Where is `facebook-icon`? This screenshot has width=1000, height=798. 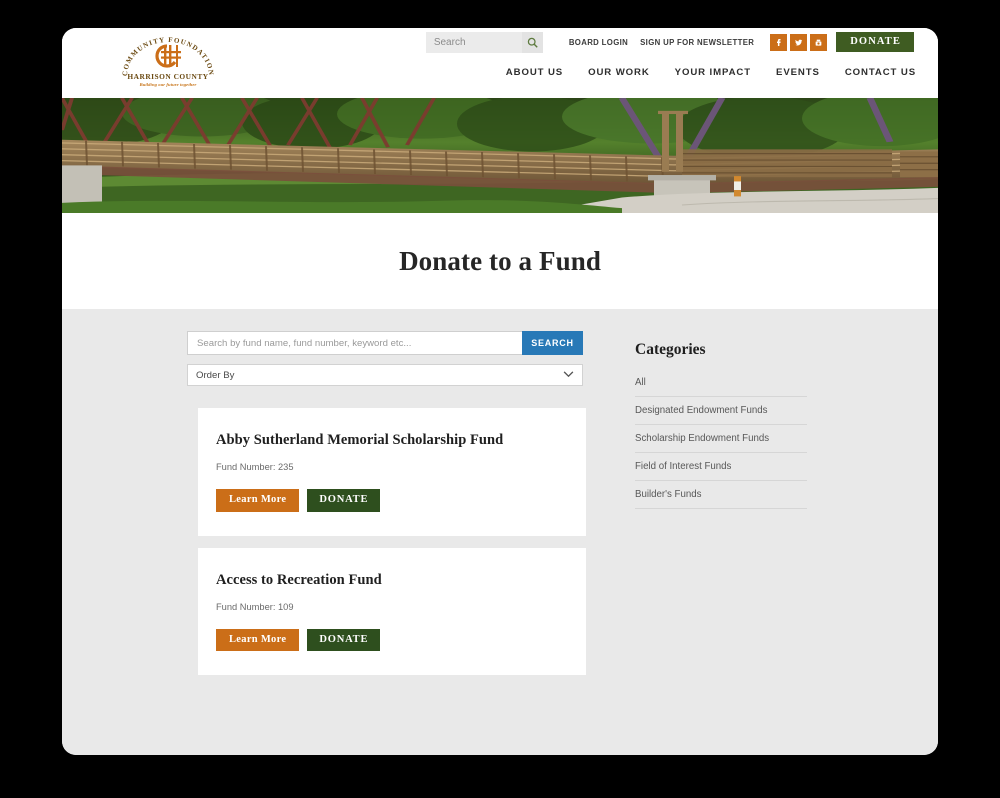 facebook-icon is located at coordinates (779, 42).